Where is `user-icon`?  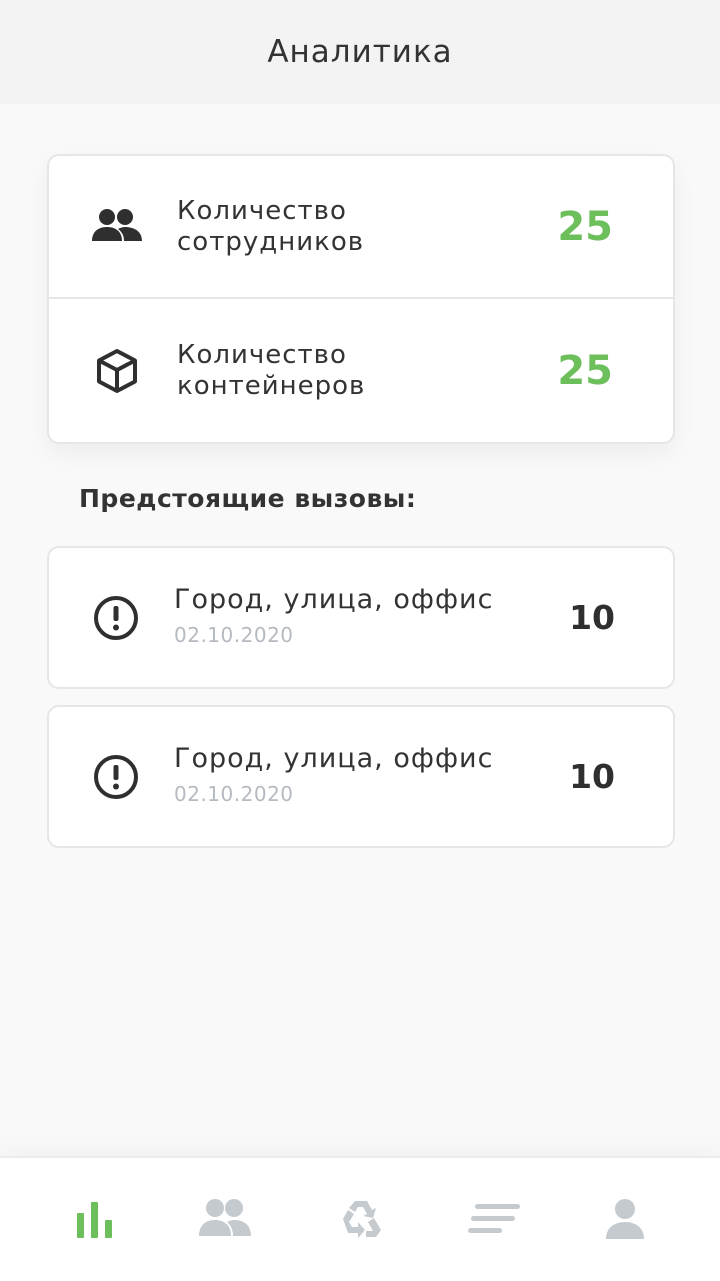 user-icon is located at coordinates (625, 1221).